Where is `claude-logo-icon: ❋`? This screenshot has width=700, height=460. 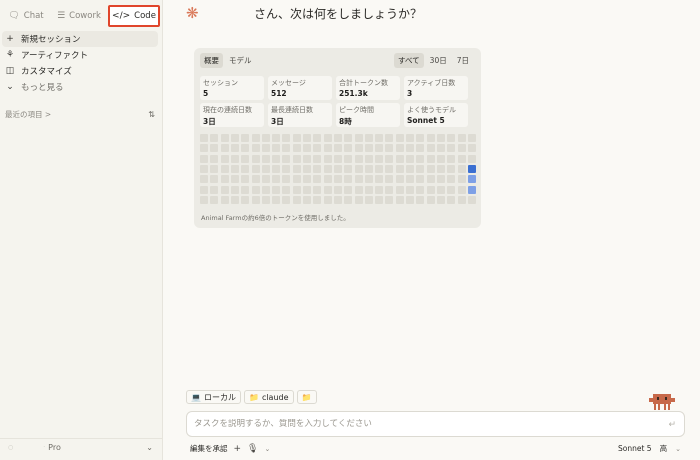 claude-logo-icon: ❋ is located at coordinates (192, 13).